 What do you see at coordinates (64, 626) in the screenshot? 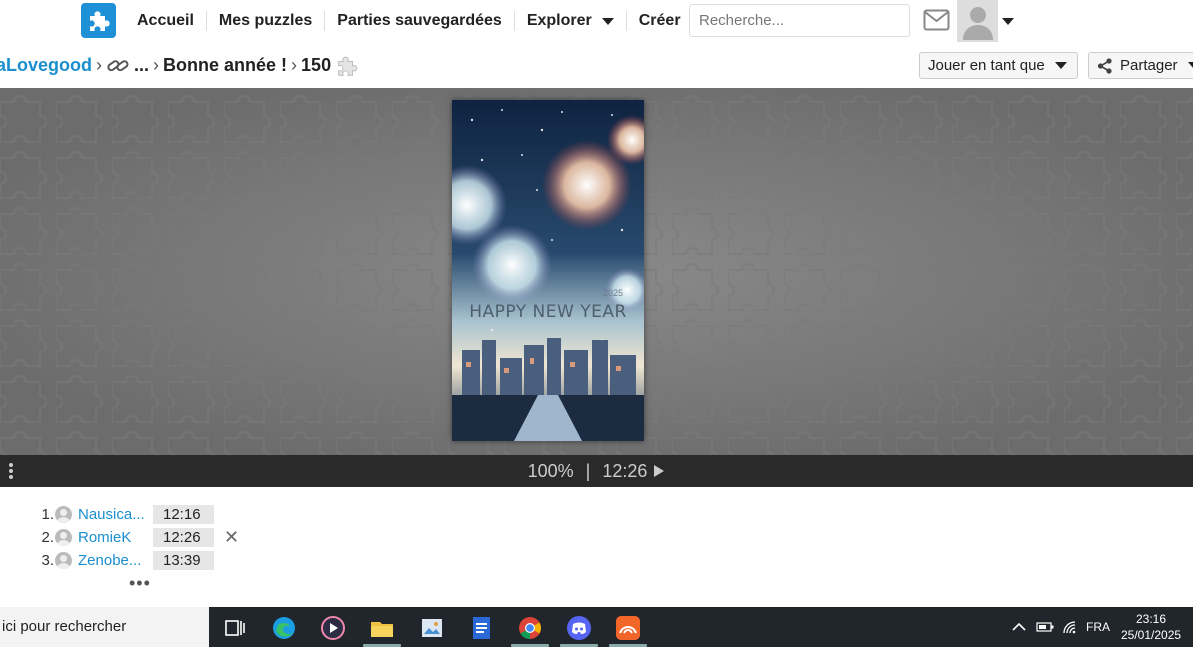
I see `taskbar-search-label: ici pour rechercher` at bounding box center [64, 626].